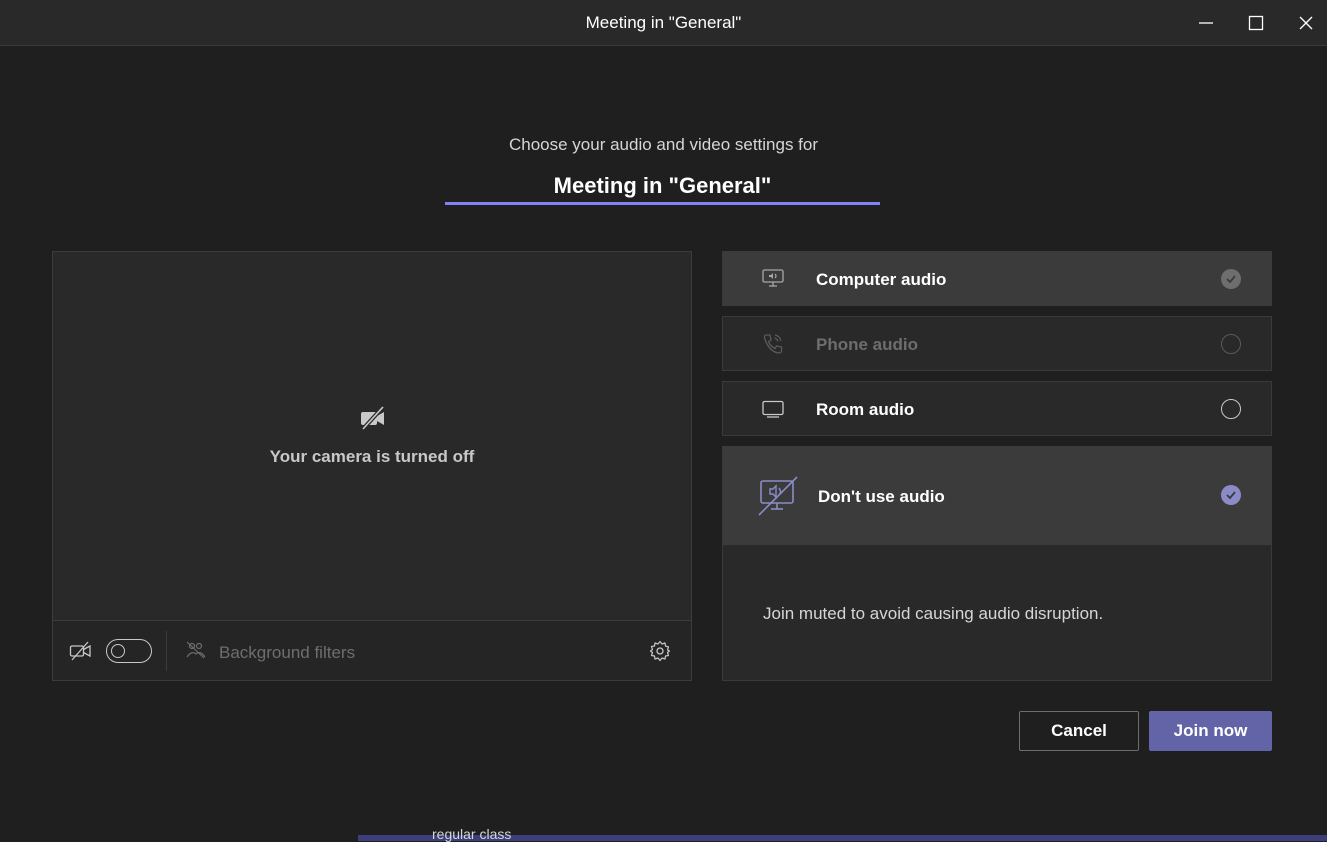 The width and height of the screenshot is (1327, 842). Describe the element at coordinates (773, 278) in the screenshot. I see `computer-audio-icon` at that location.